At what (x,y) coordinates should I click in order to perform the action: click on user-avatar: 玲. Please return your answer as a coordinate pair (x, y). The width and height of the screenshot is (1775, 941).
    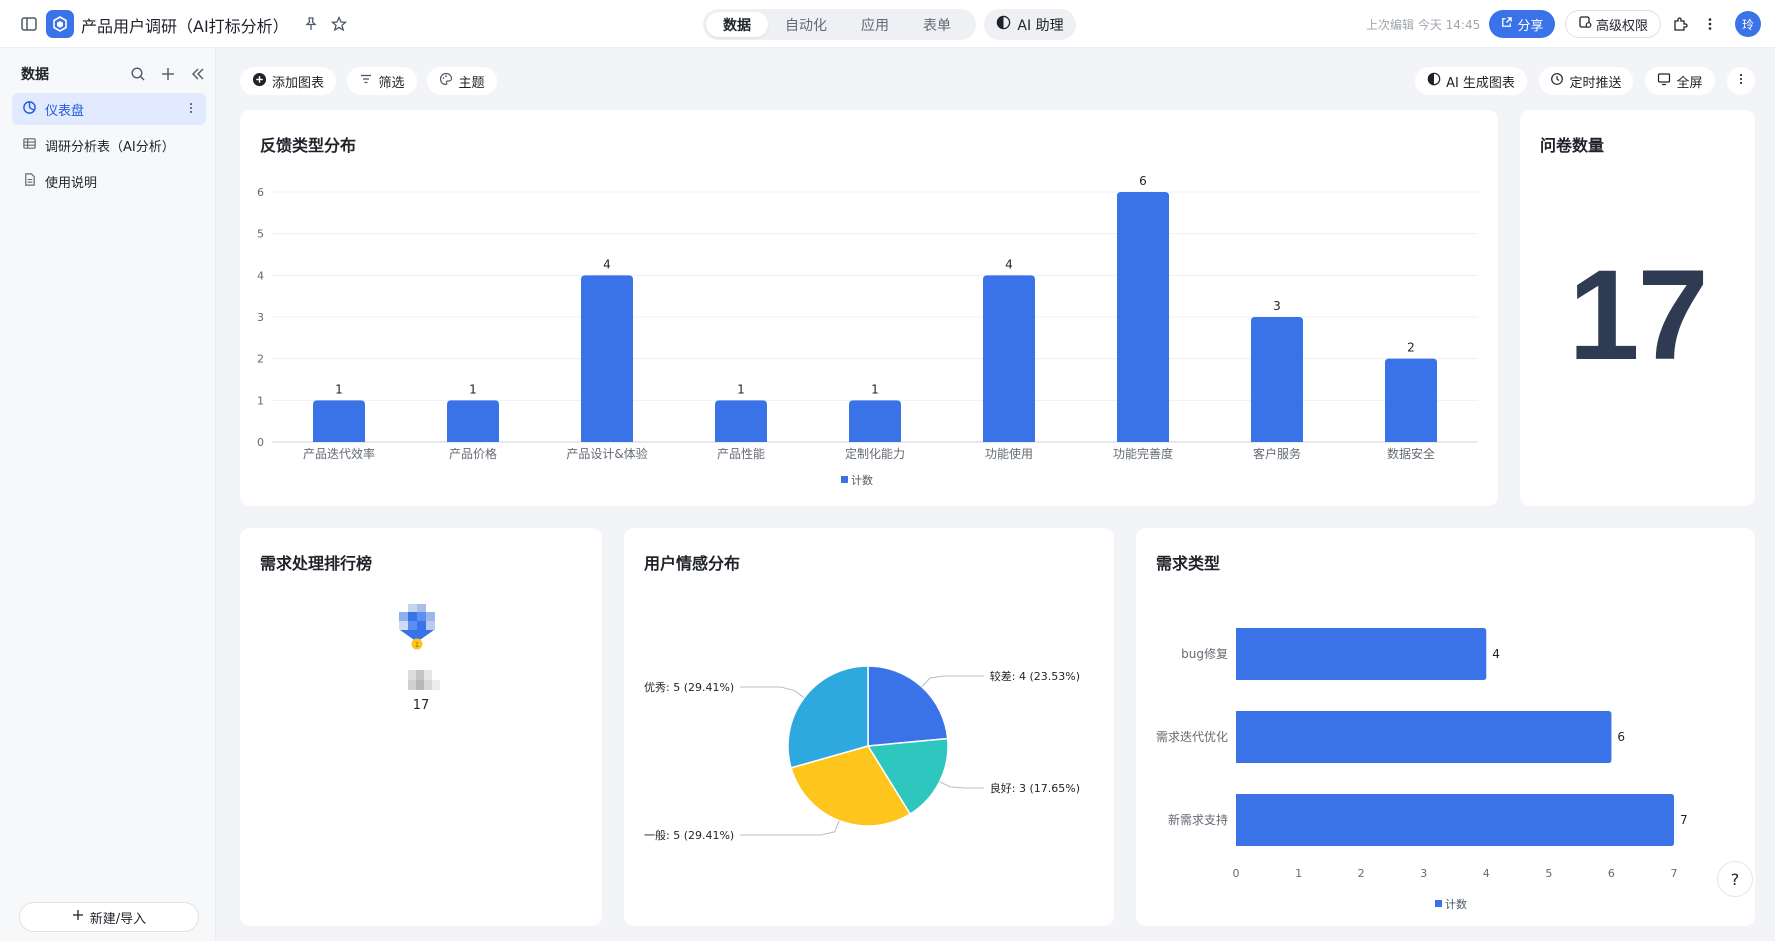
    Looking at the image, I should click on (1748, 24).